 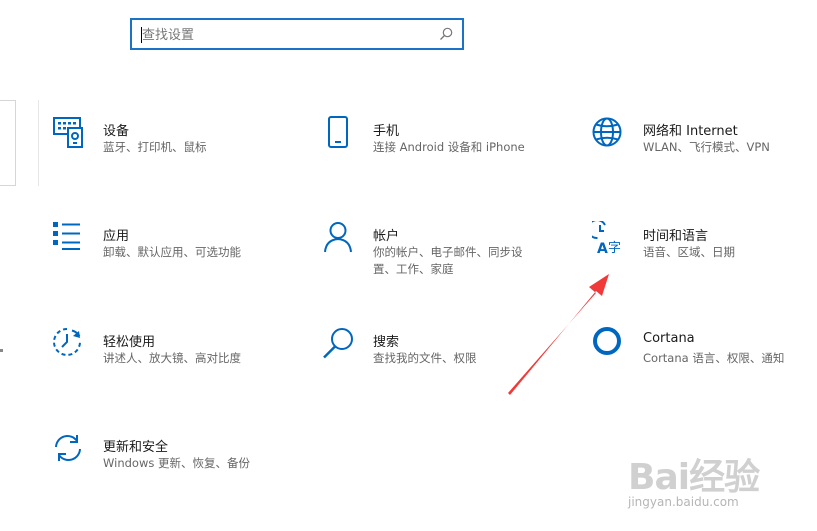 What do you see at coordinates (694, 477) in the screenshot?
I see `watermark-logo: Bai经验` at bounding box center [694, 477].